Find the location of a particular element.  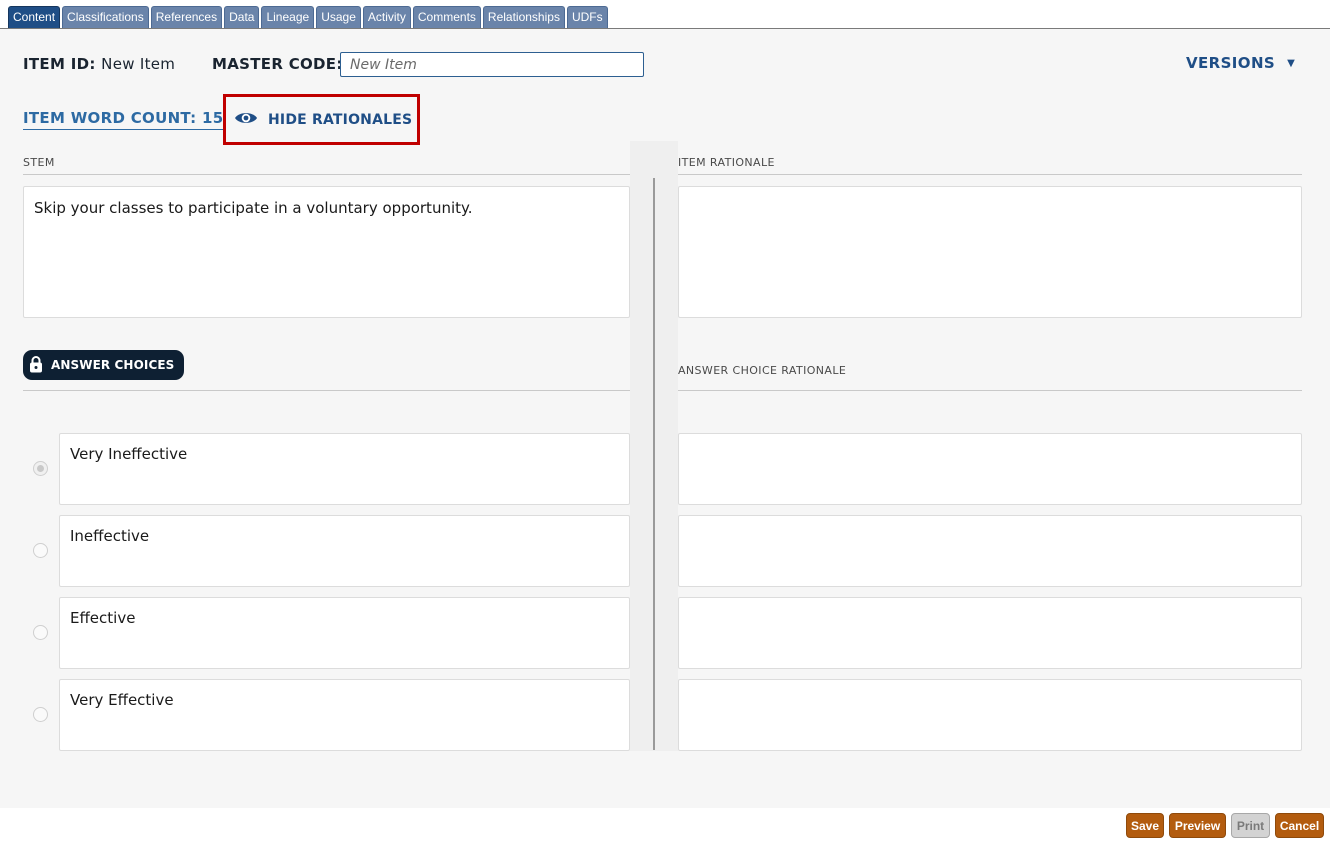

choice-editor: Very Ineffective is located at coordinates (344, 469).